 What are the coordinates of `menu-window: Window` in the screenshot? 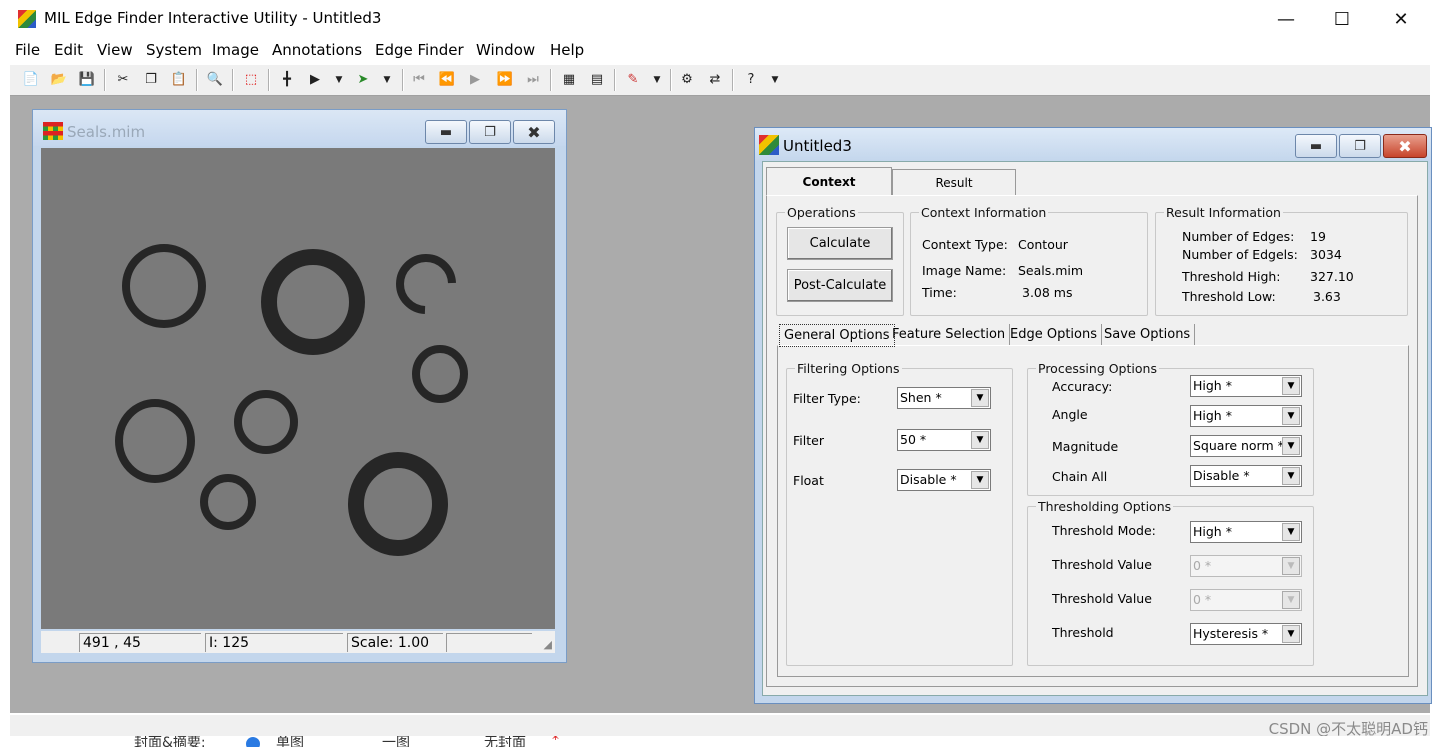 It's located at (505, 50).